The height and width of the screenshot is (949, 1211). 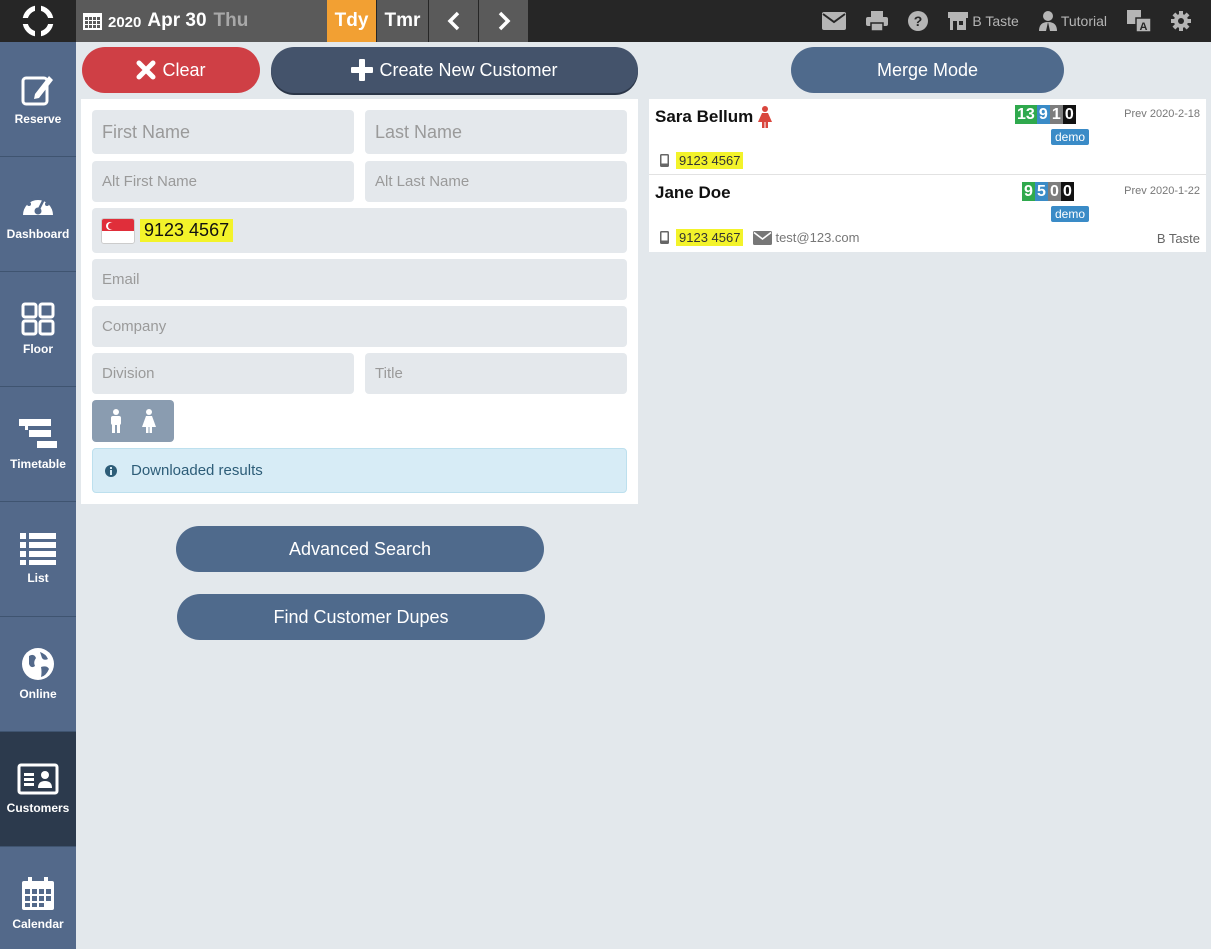 I want to click on sidebar-item-floor: Floor, so click(x=38, y=329).